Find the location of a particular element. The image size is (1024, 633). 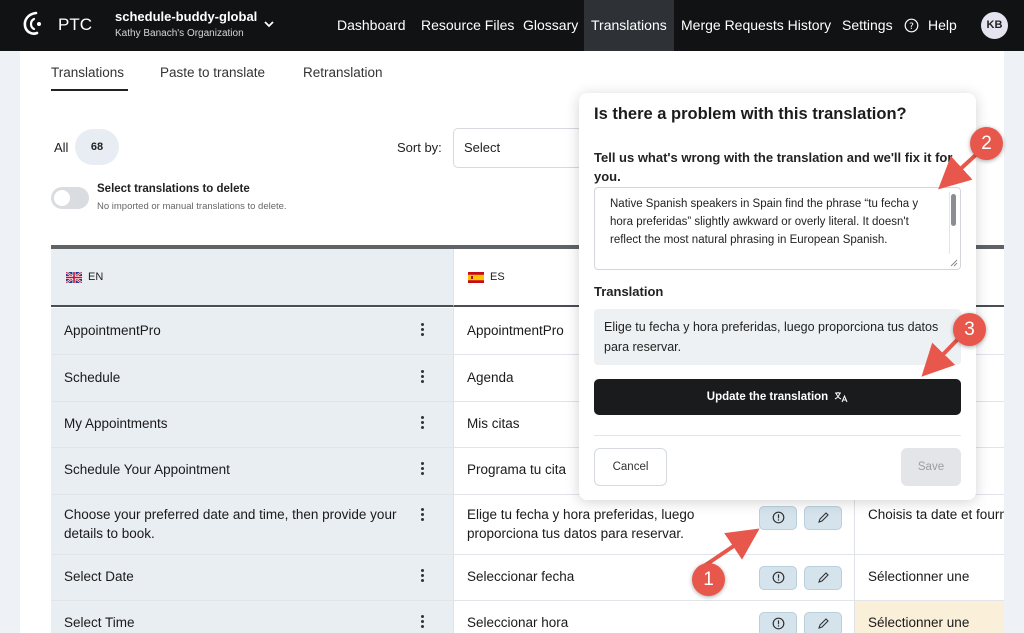

brand-name: PTC is located at coordinates (75, 25).